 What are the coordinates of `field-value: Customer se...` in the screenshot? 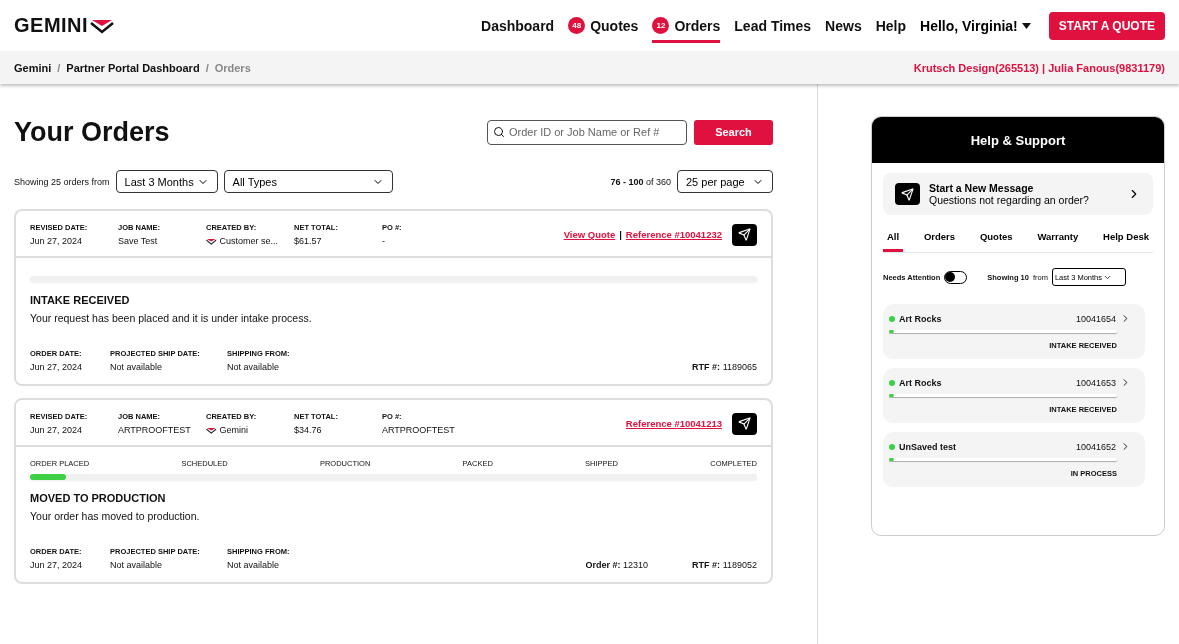 It's located at (249, 241).